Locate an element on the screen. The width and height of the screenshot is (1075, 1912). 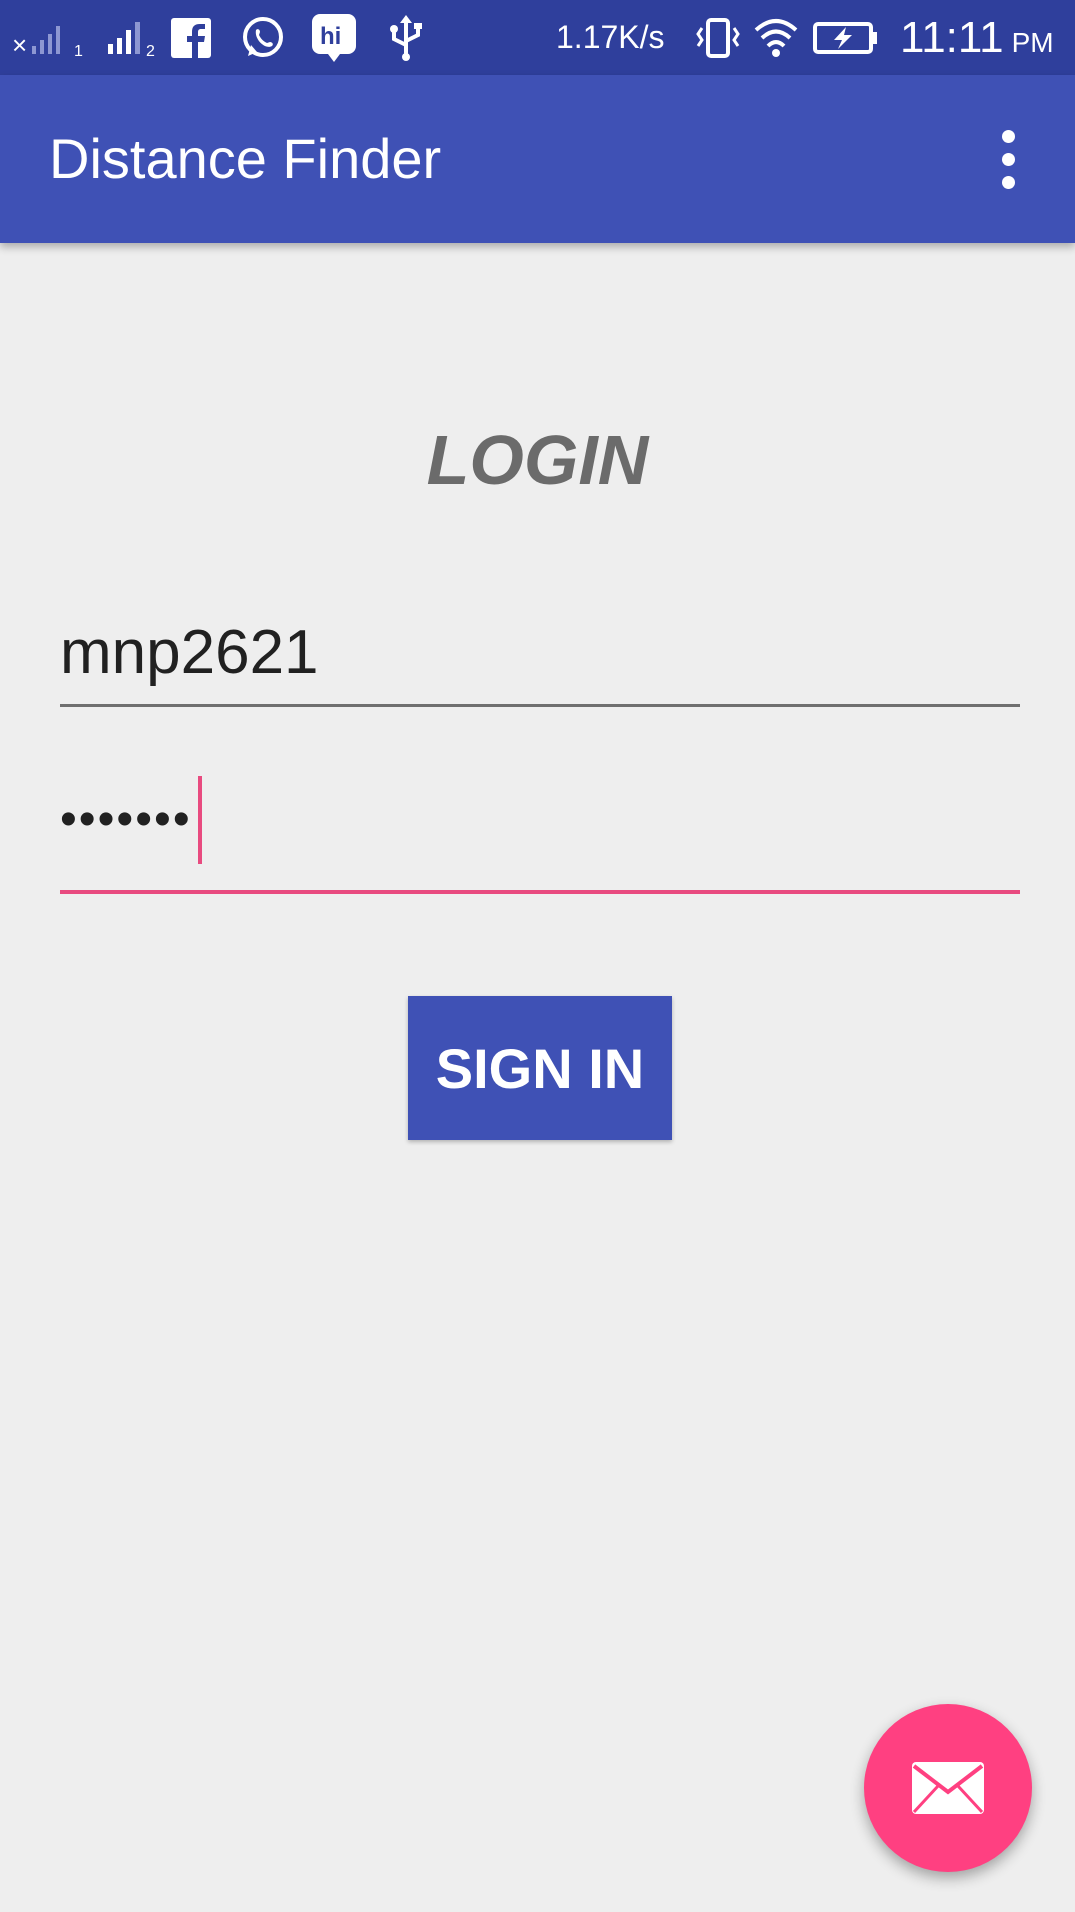
battery-charging-icon is located at coordinates (847, 37).